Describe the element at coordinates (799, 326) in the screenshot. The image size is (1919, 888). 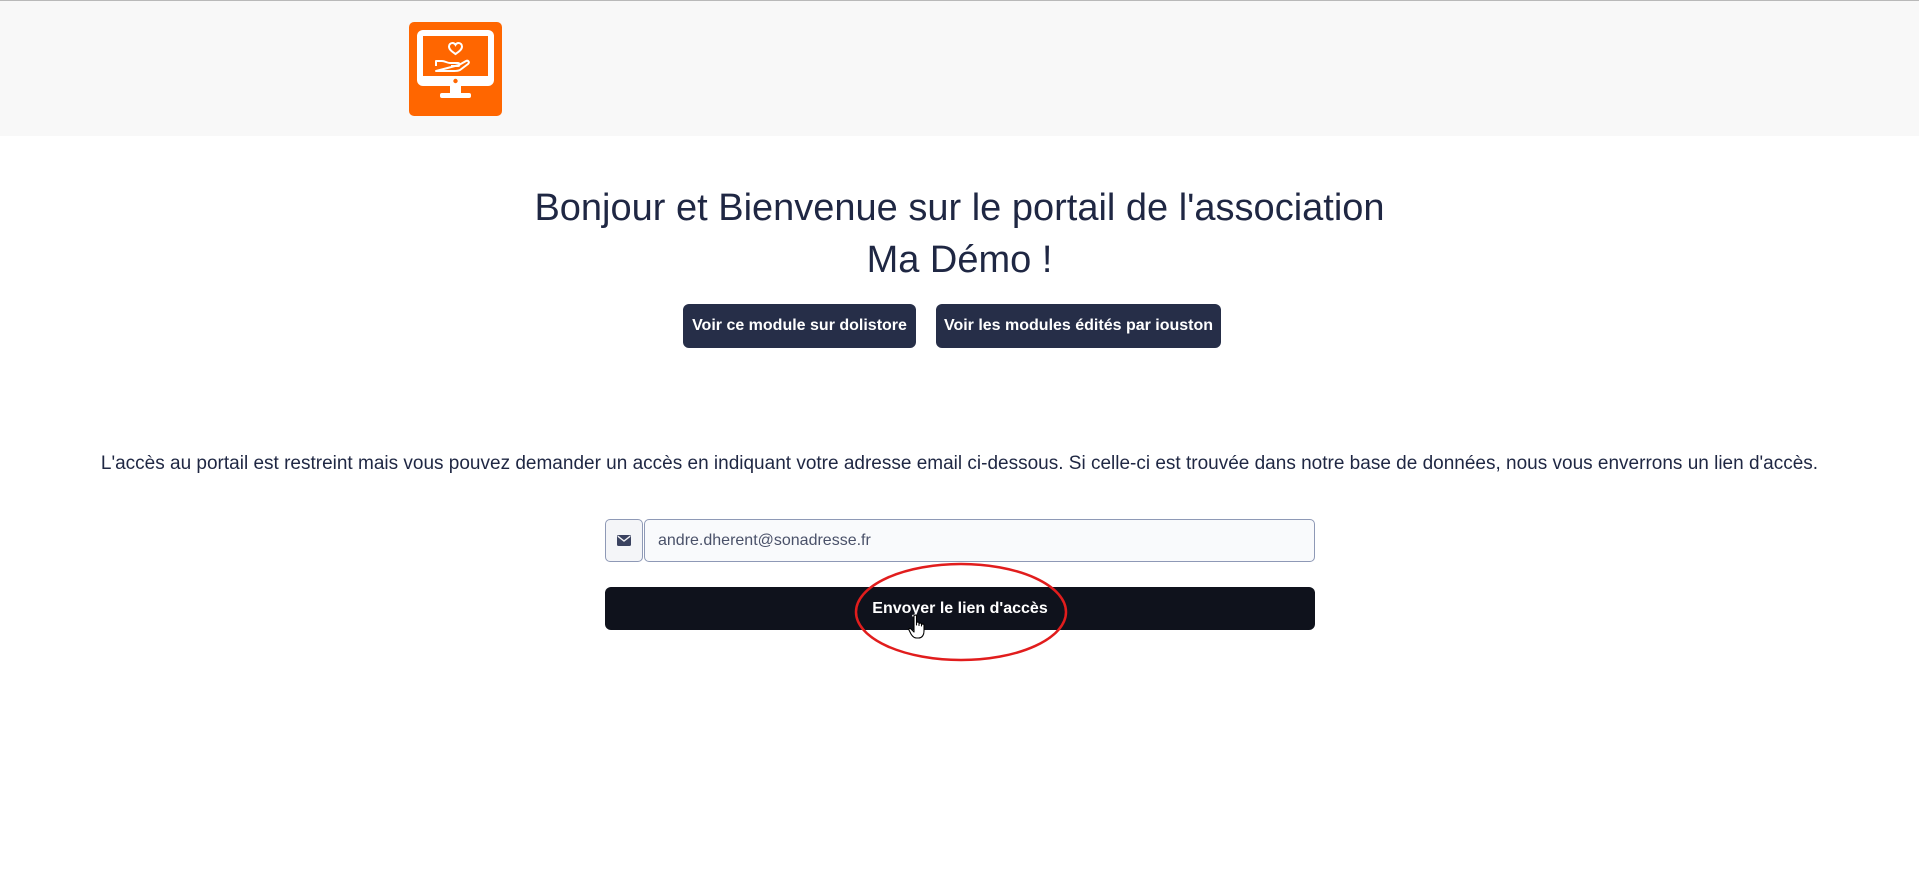
I see `dolistore-button: Voir ce module sur dolistore` at that location.